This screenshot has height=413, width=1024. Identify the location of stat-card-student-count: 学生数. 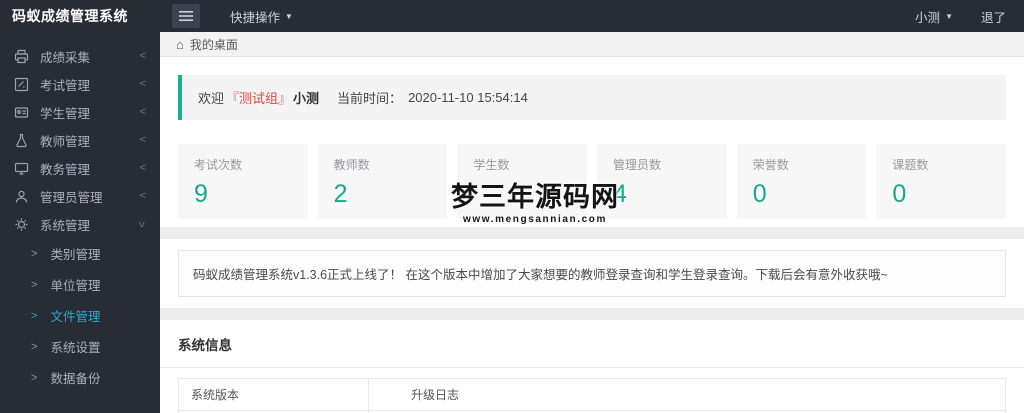
(522, 181).